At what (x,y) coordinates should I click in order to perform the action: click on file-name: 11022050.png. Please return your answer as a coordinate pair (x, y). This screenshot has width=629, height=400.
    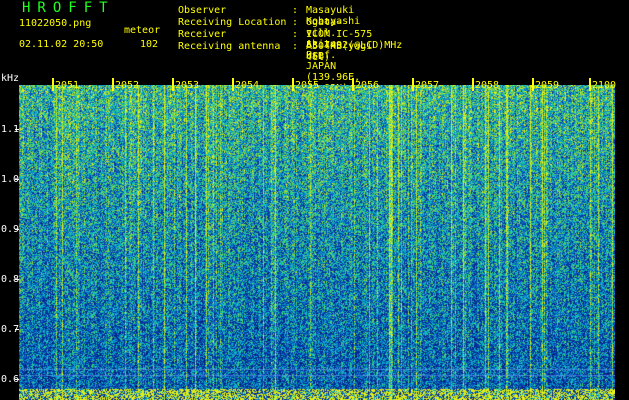
    Looking at the image, I should click on (55, 23).